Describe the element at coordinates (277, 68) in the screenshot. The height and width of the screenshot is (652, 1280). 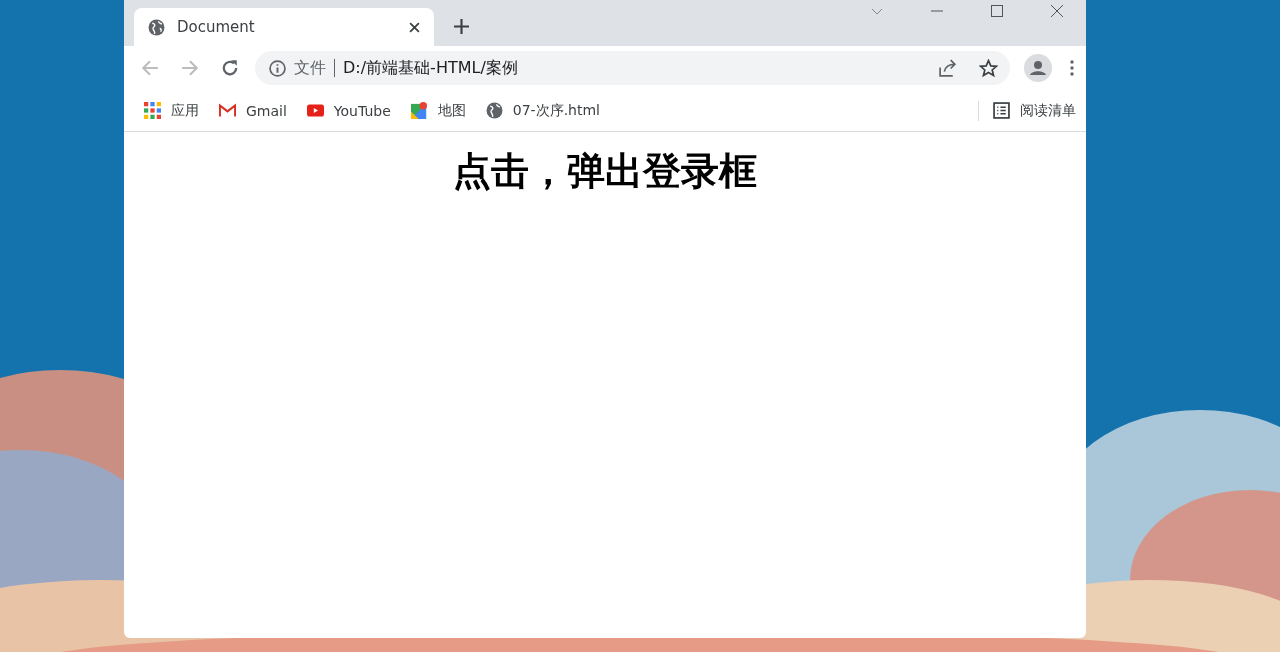
I see `info-icon` at that location.